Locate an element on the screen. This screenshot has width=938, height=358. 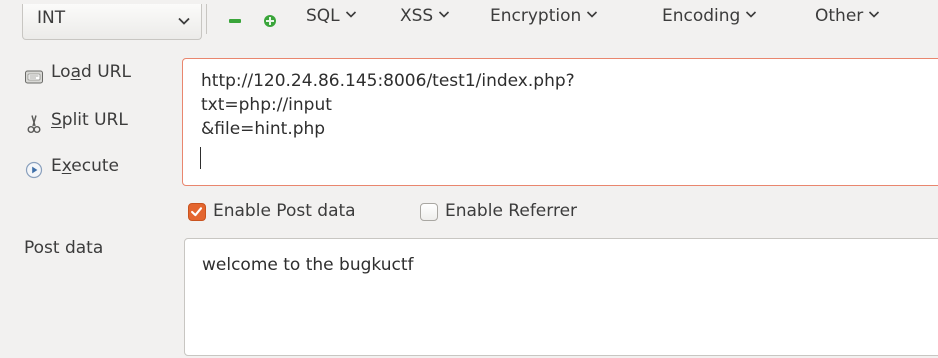
menu-sql-label: SQL is located at coordinates (323, 16).